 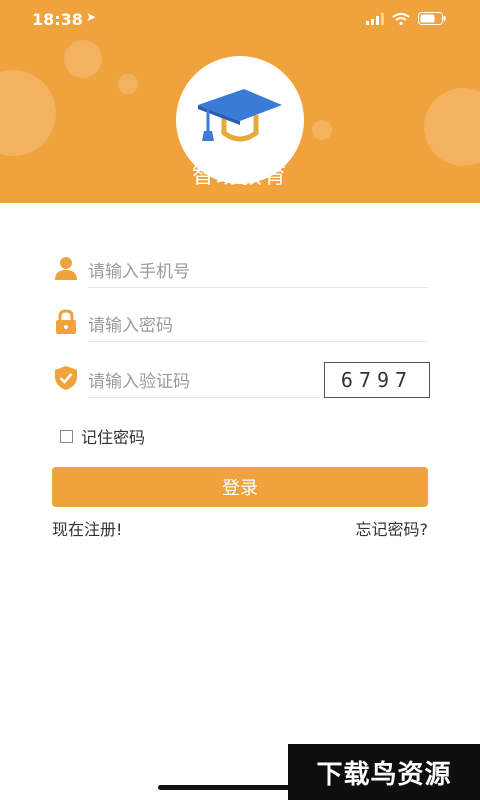 I want to click on login-label: 登录, so click(x=240, y=488).